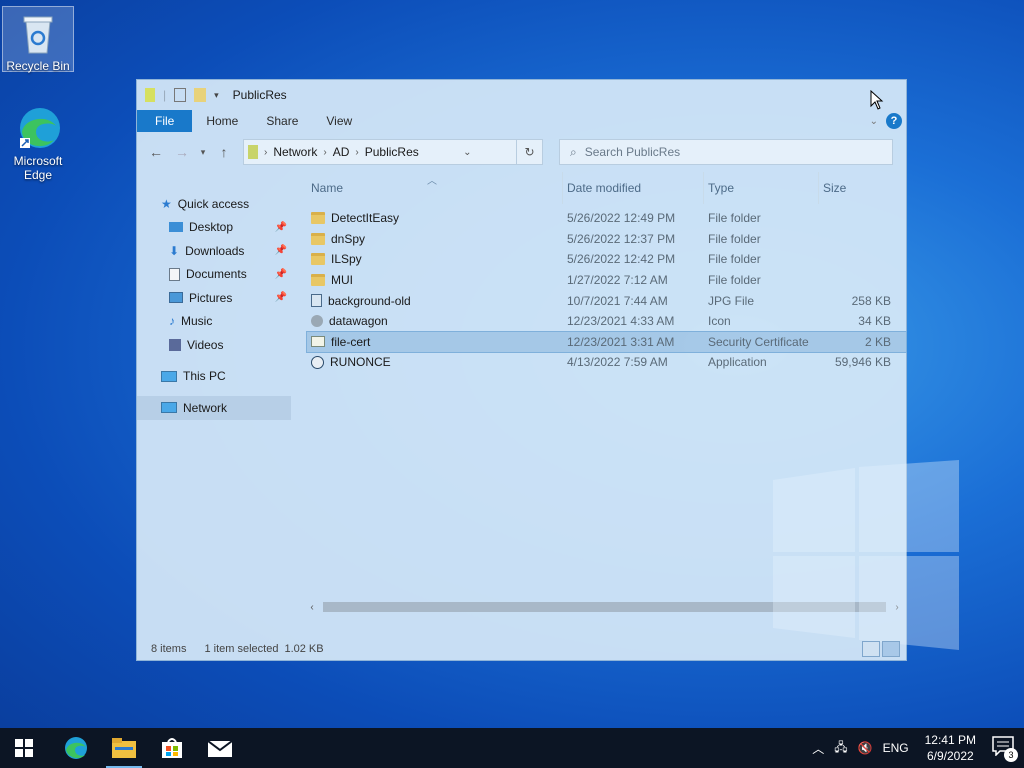 The image size is (1024, 768). Describe the element at coordinates (621, 238) in the screenshot. I see `file-date: 5/26/2022 12:37 PM` at that location.